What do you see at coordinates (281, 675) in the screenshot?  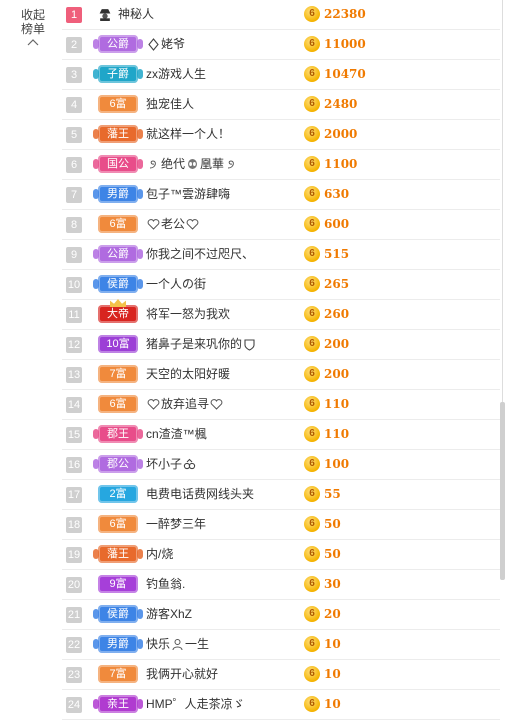 I see `ranking-row: 23 7富 我俩开心就好 6 10` at bounding box center [281, 675].